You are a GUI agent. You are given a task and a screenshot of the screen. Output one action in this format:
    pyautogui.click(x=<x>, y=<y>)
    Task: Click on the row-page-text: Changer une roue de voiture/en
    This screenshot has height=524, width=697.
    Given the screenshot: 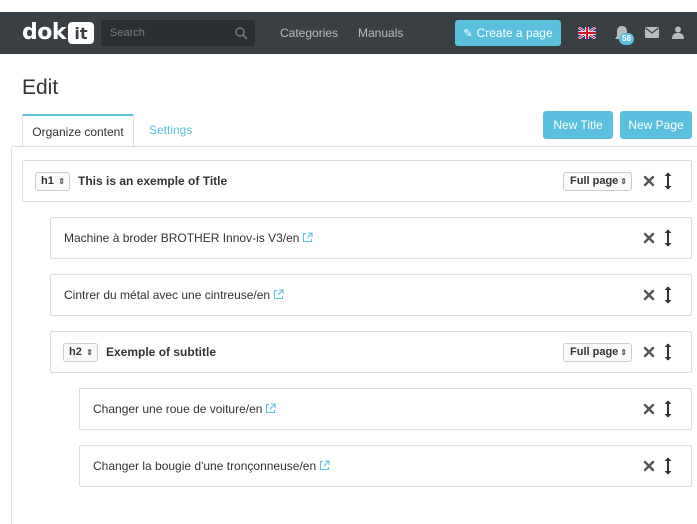 What is the action you would take?
    pyautogui.click(x=185, y=409)
    